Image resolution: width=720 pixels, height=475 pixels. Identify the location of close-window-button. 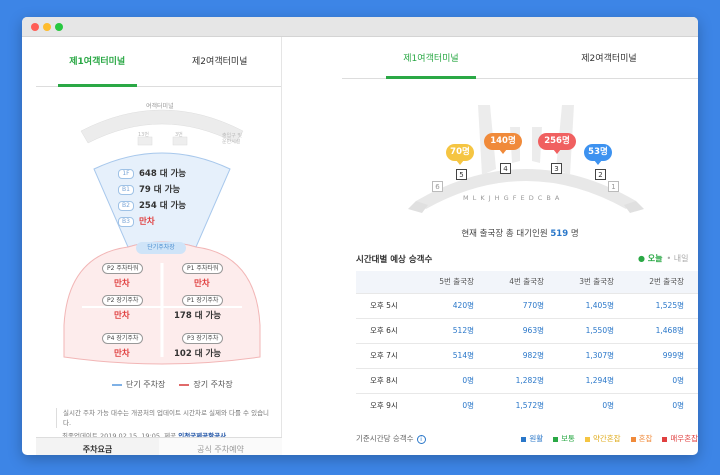
(35, 27).